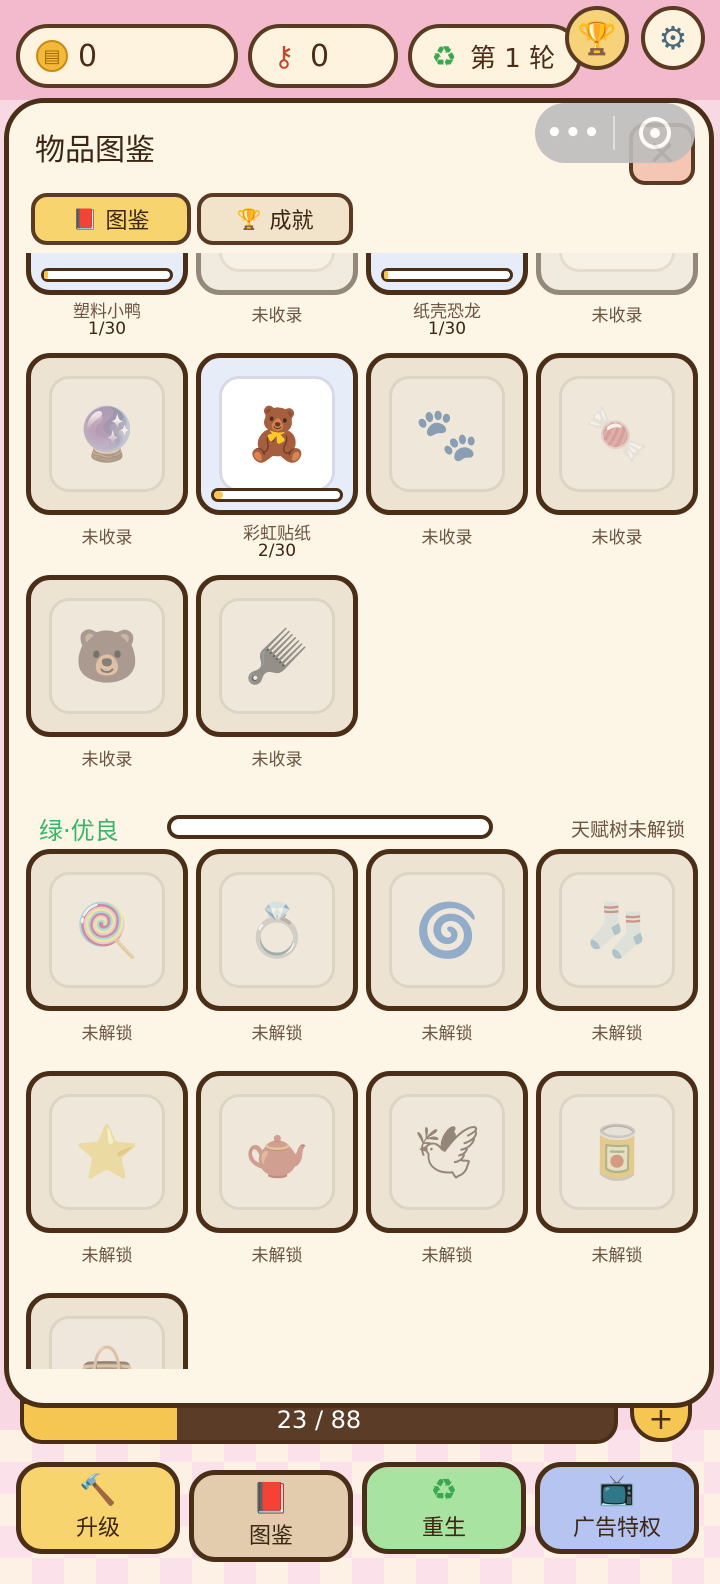 This screenshot has width=720, height=1584. What do you see at coordinates (95, 150) in the screenshot?
I see `panel-title: 物品图鉴` at bounding box center [95, 150].